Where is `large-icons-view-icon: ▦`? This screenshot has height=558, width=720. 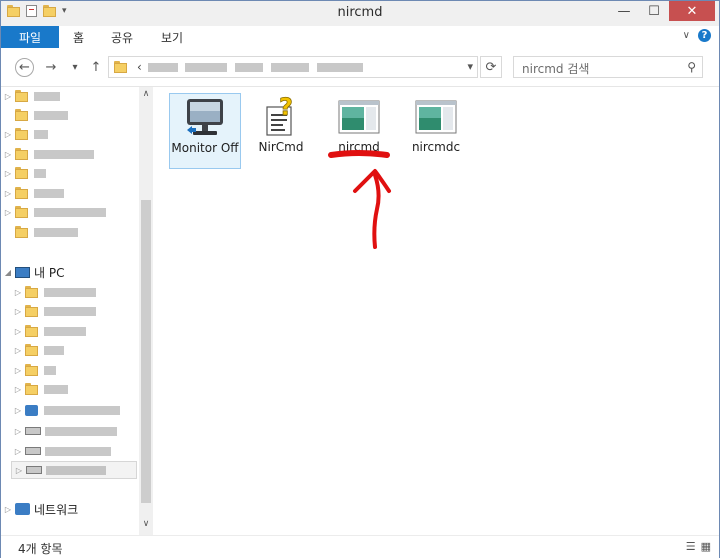 large-icons-view-icon: ▦ is located at coordinates (706, 546).